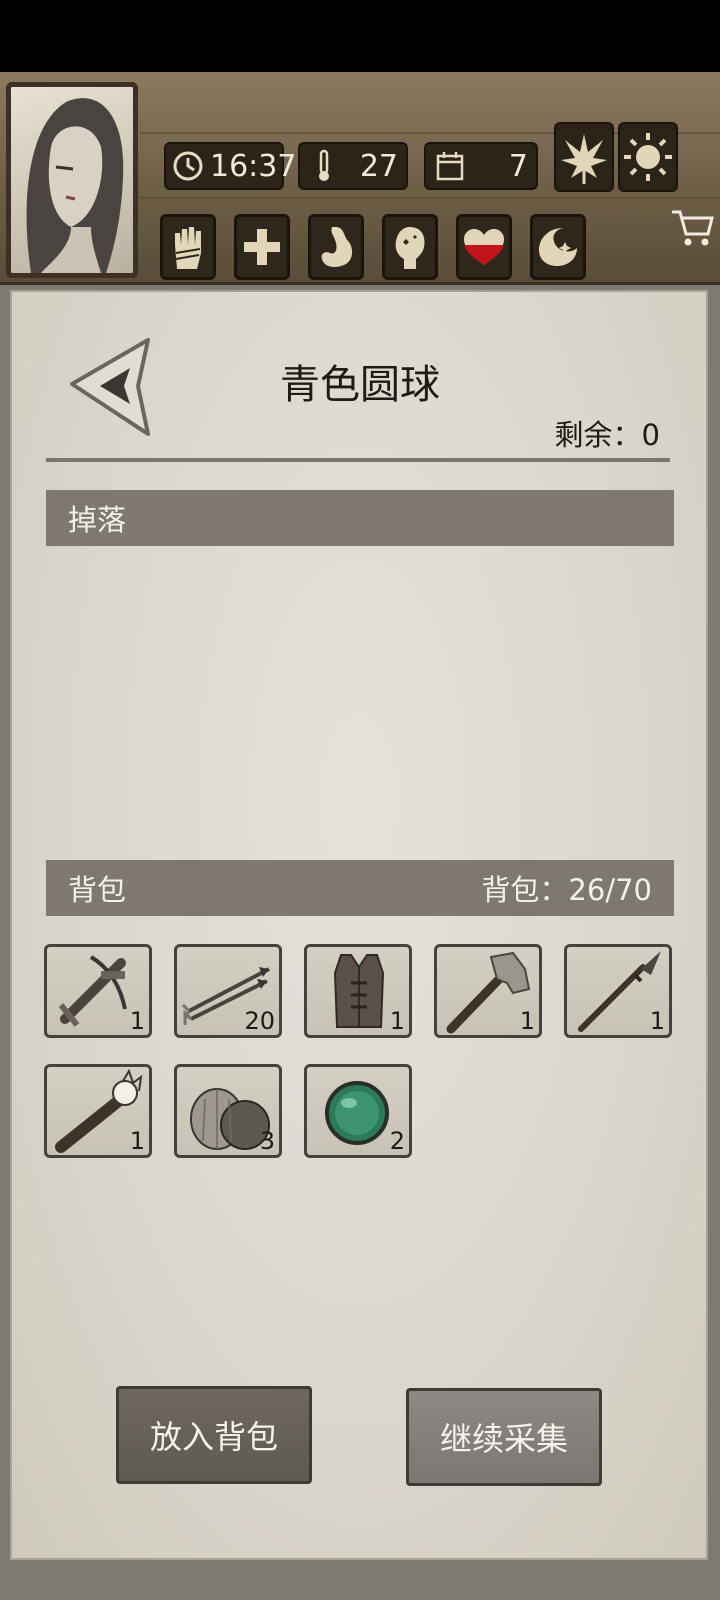 The height and width of the screenshot is (1600, 720). What do you see at coordinates (358, 460) in the screenshot?
I see `title-divider` at bounding box center [358, 460].